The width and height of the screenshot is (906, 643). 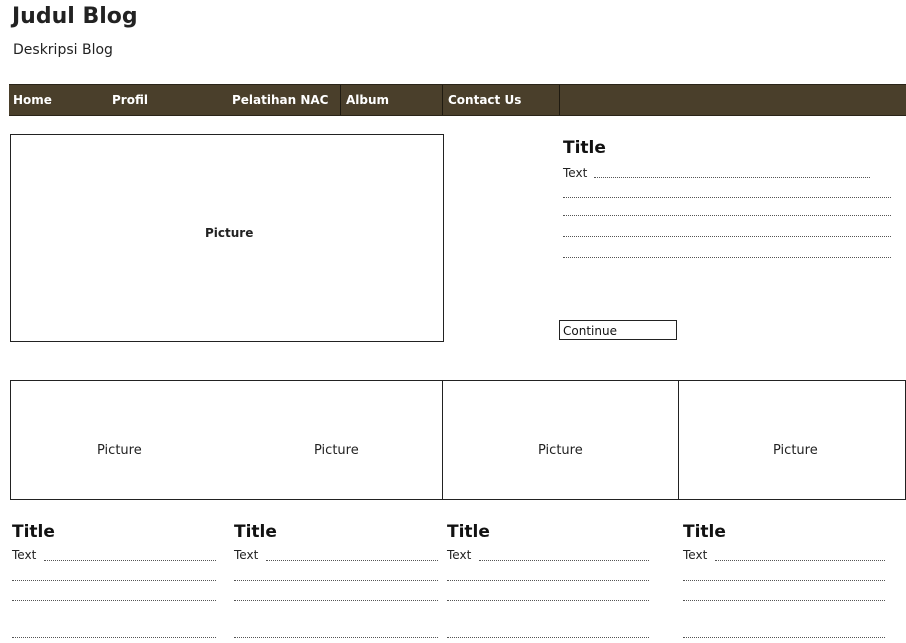 What do you see at coordinates (584, 148) in the screenshot?
I see `featured-post-title: Title` at bounding box center [584, 148].